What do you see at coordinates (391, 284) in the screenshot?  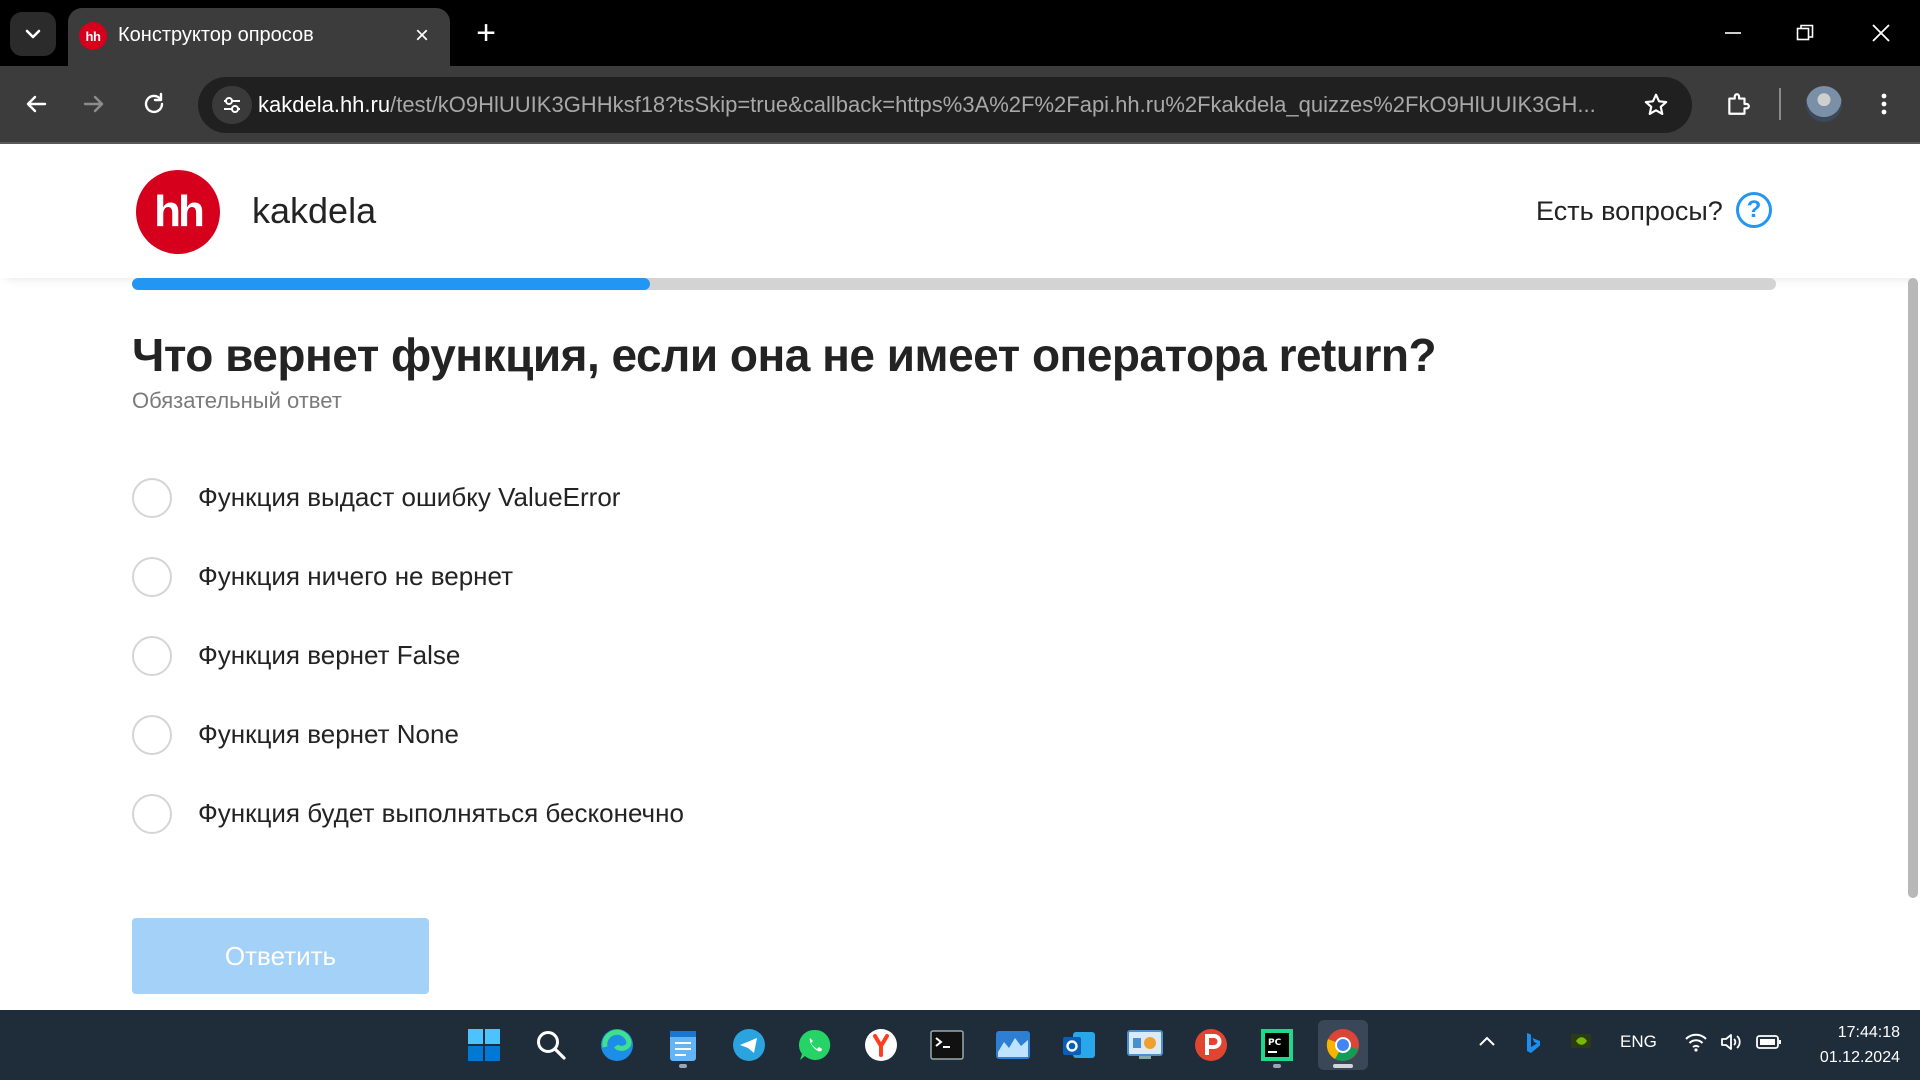 I see `progress-fill` at bounding box center [391, 284].